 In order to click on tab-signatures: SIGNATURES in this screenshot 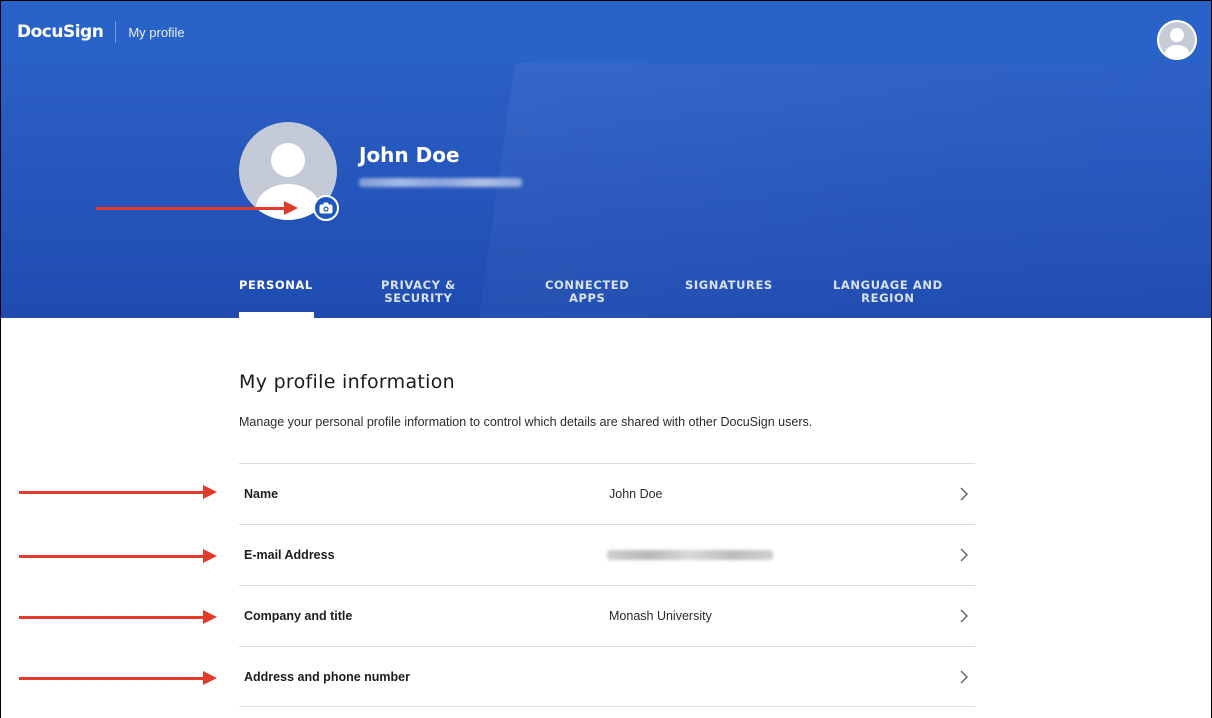, I will do `click(729, 285)`.